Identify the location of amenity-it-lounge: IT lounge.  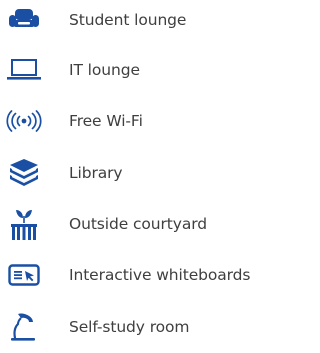
(134, 70).